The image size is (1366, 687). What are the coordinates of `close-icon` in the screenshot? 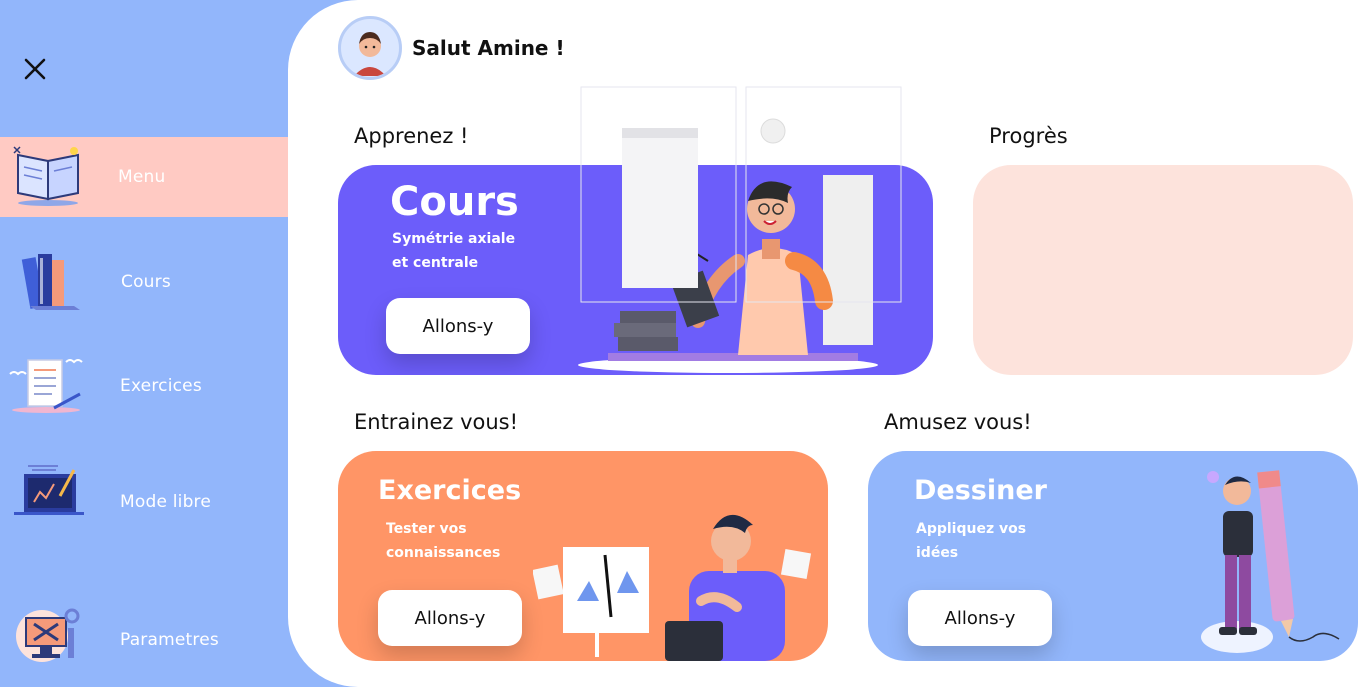 It's located at (35, 69).